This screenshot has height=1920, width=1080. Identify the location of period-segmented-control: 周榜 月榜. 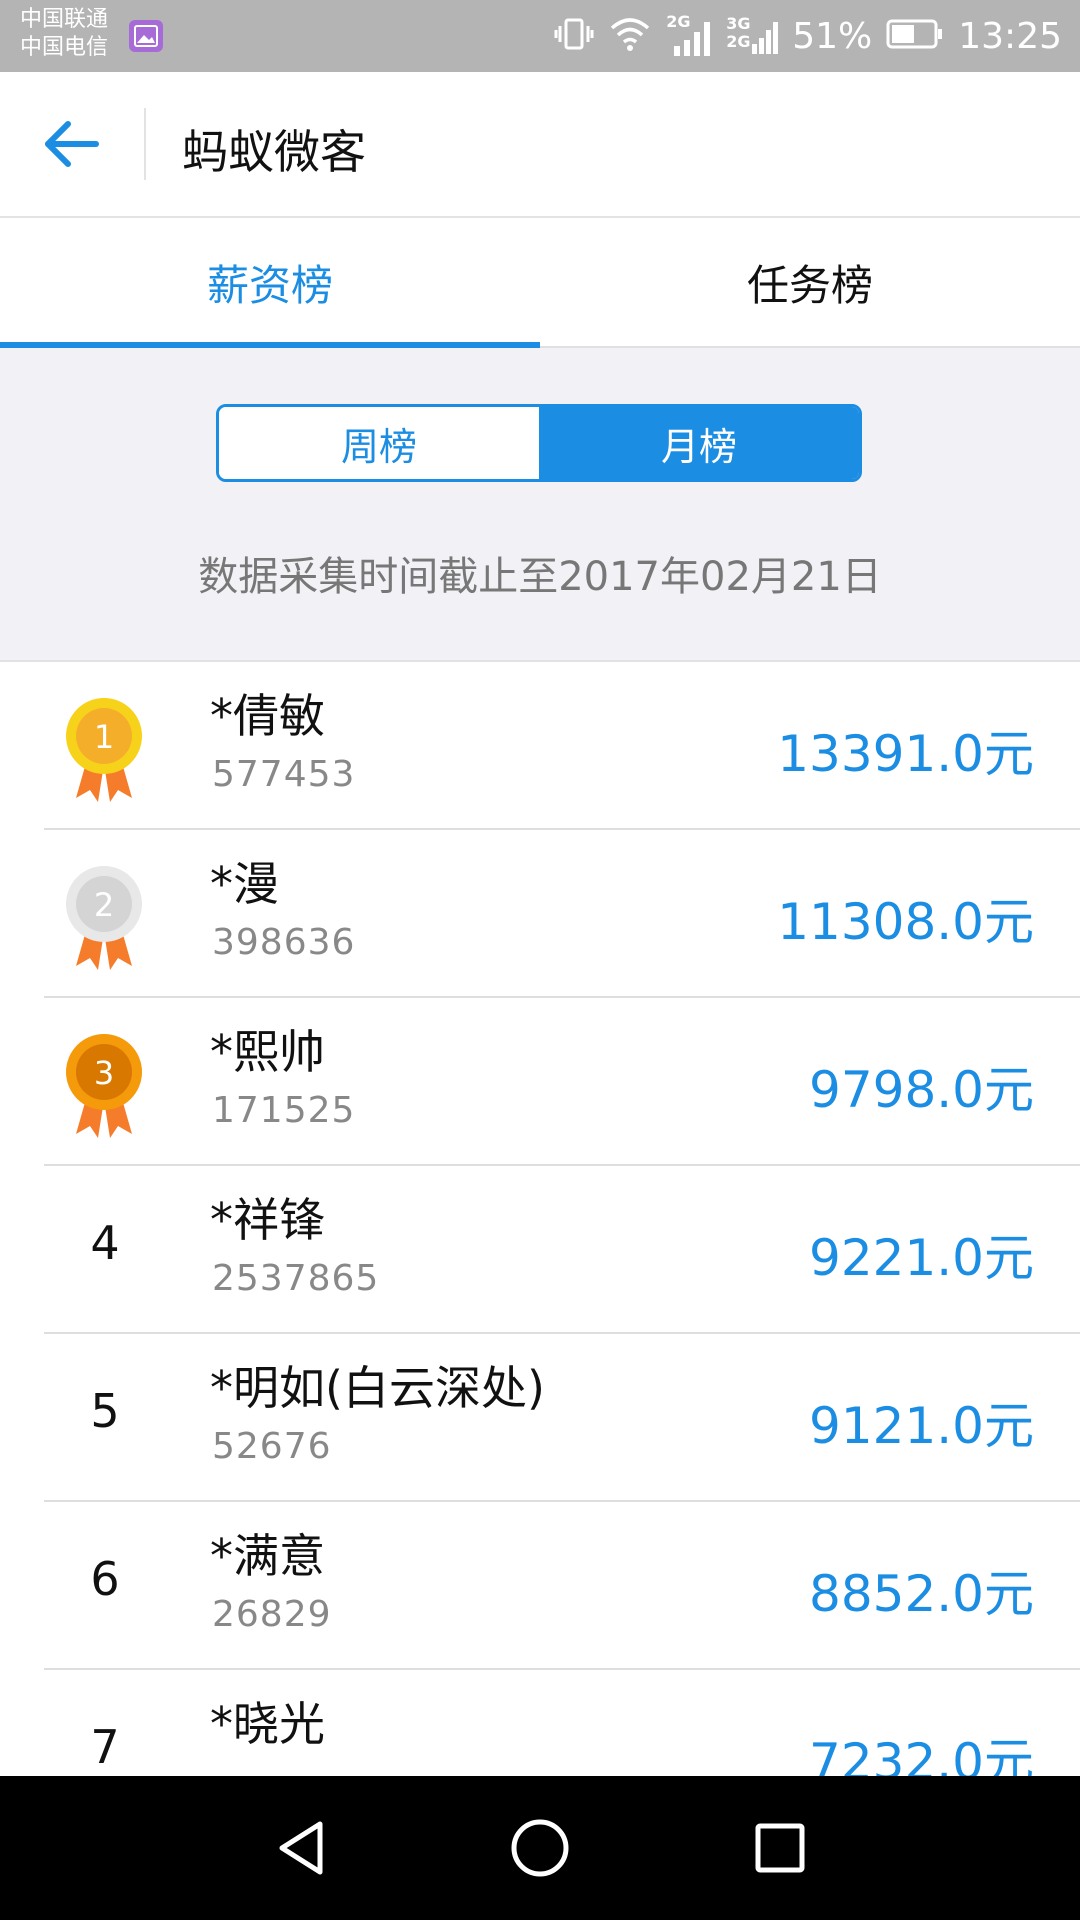
(539, 443).